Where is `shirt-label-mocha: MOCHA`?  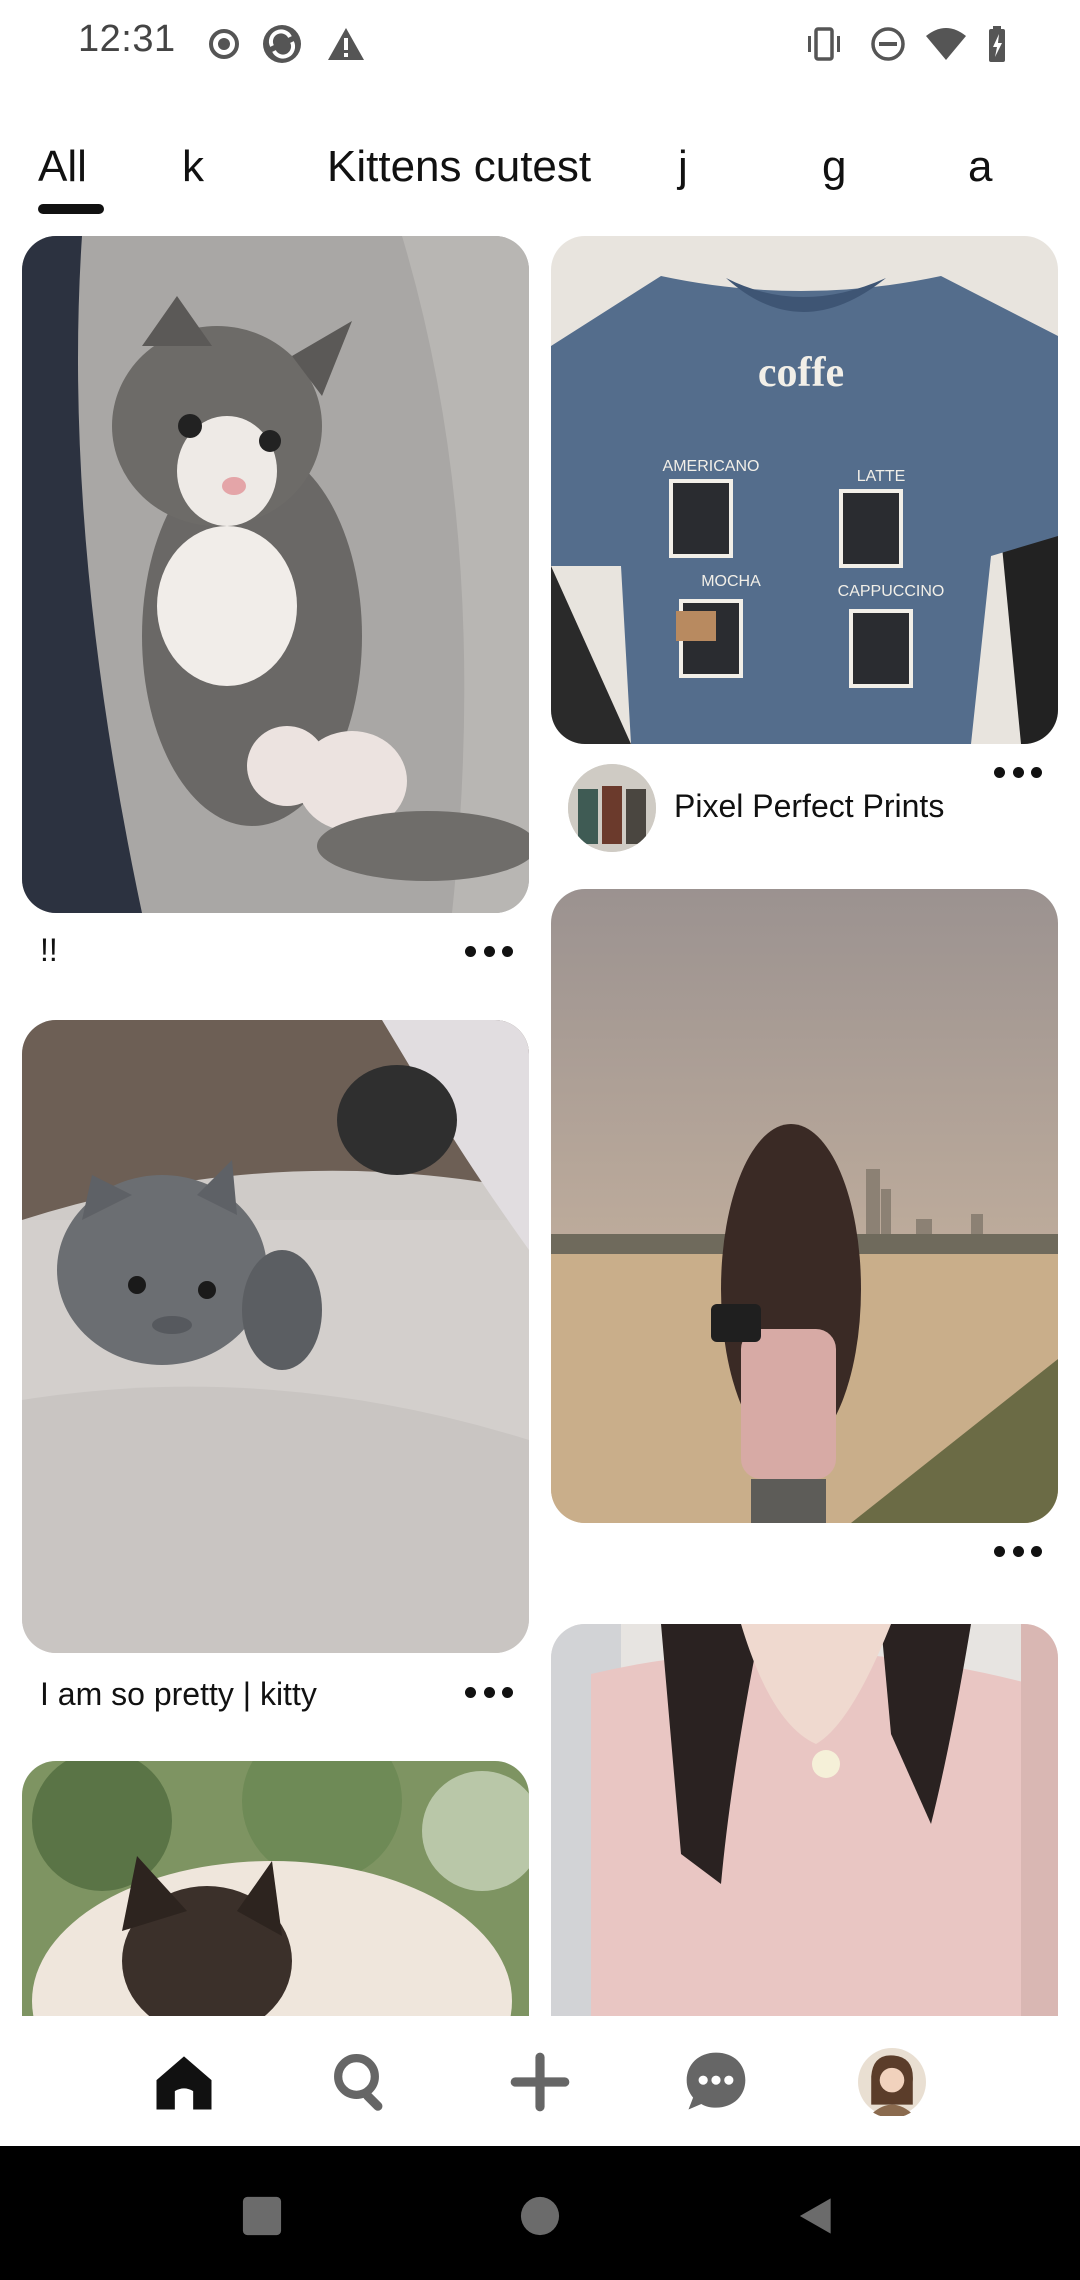 shirt-label-mocha: MOCHA is located at coordinates (731, 581).